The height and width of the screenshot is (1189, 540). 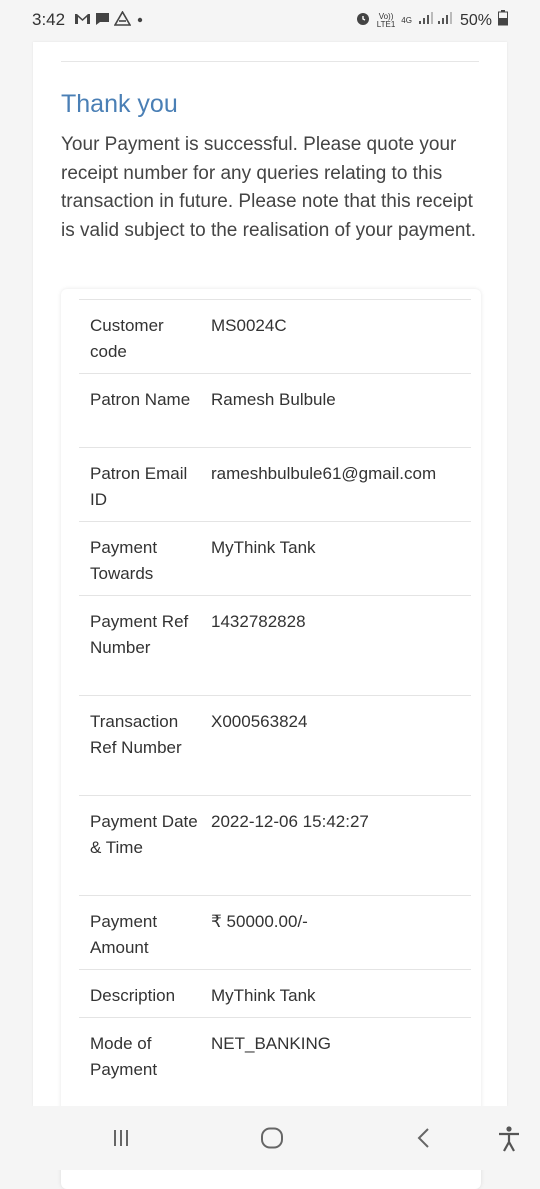 What do you see at coordinates (119, 104) in the screenshot?
I see `page-title: Thank you` at bounding box center [119, 104].